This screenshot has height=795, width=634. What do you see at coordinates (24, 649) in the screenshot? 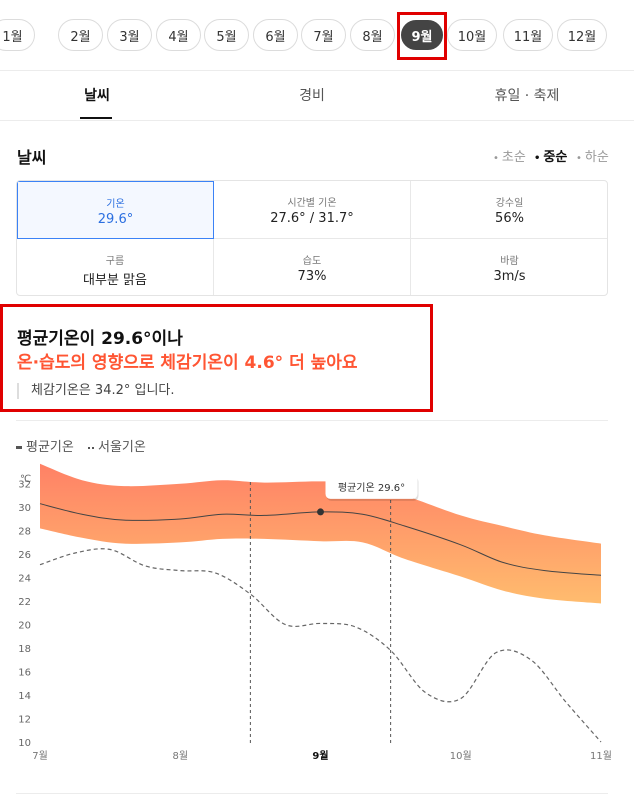
I see `y-tick-label: 18` at bounding box center [24, 649].